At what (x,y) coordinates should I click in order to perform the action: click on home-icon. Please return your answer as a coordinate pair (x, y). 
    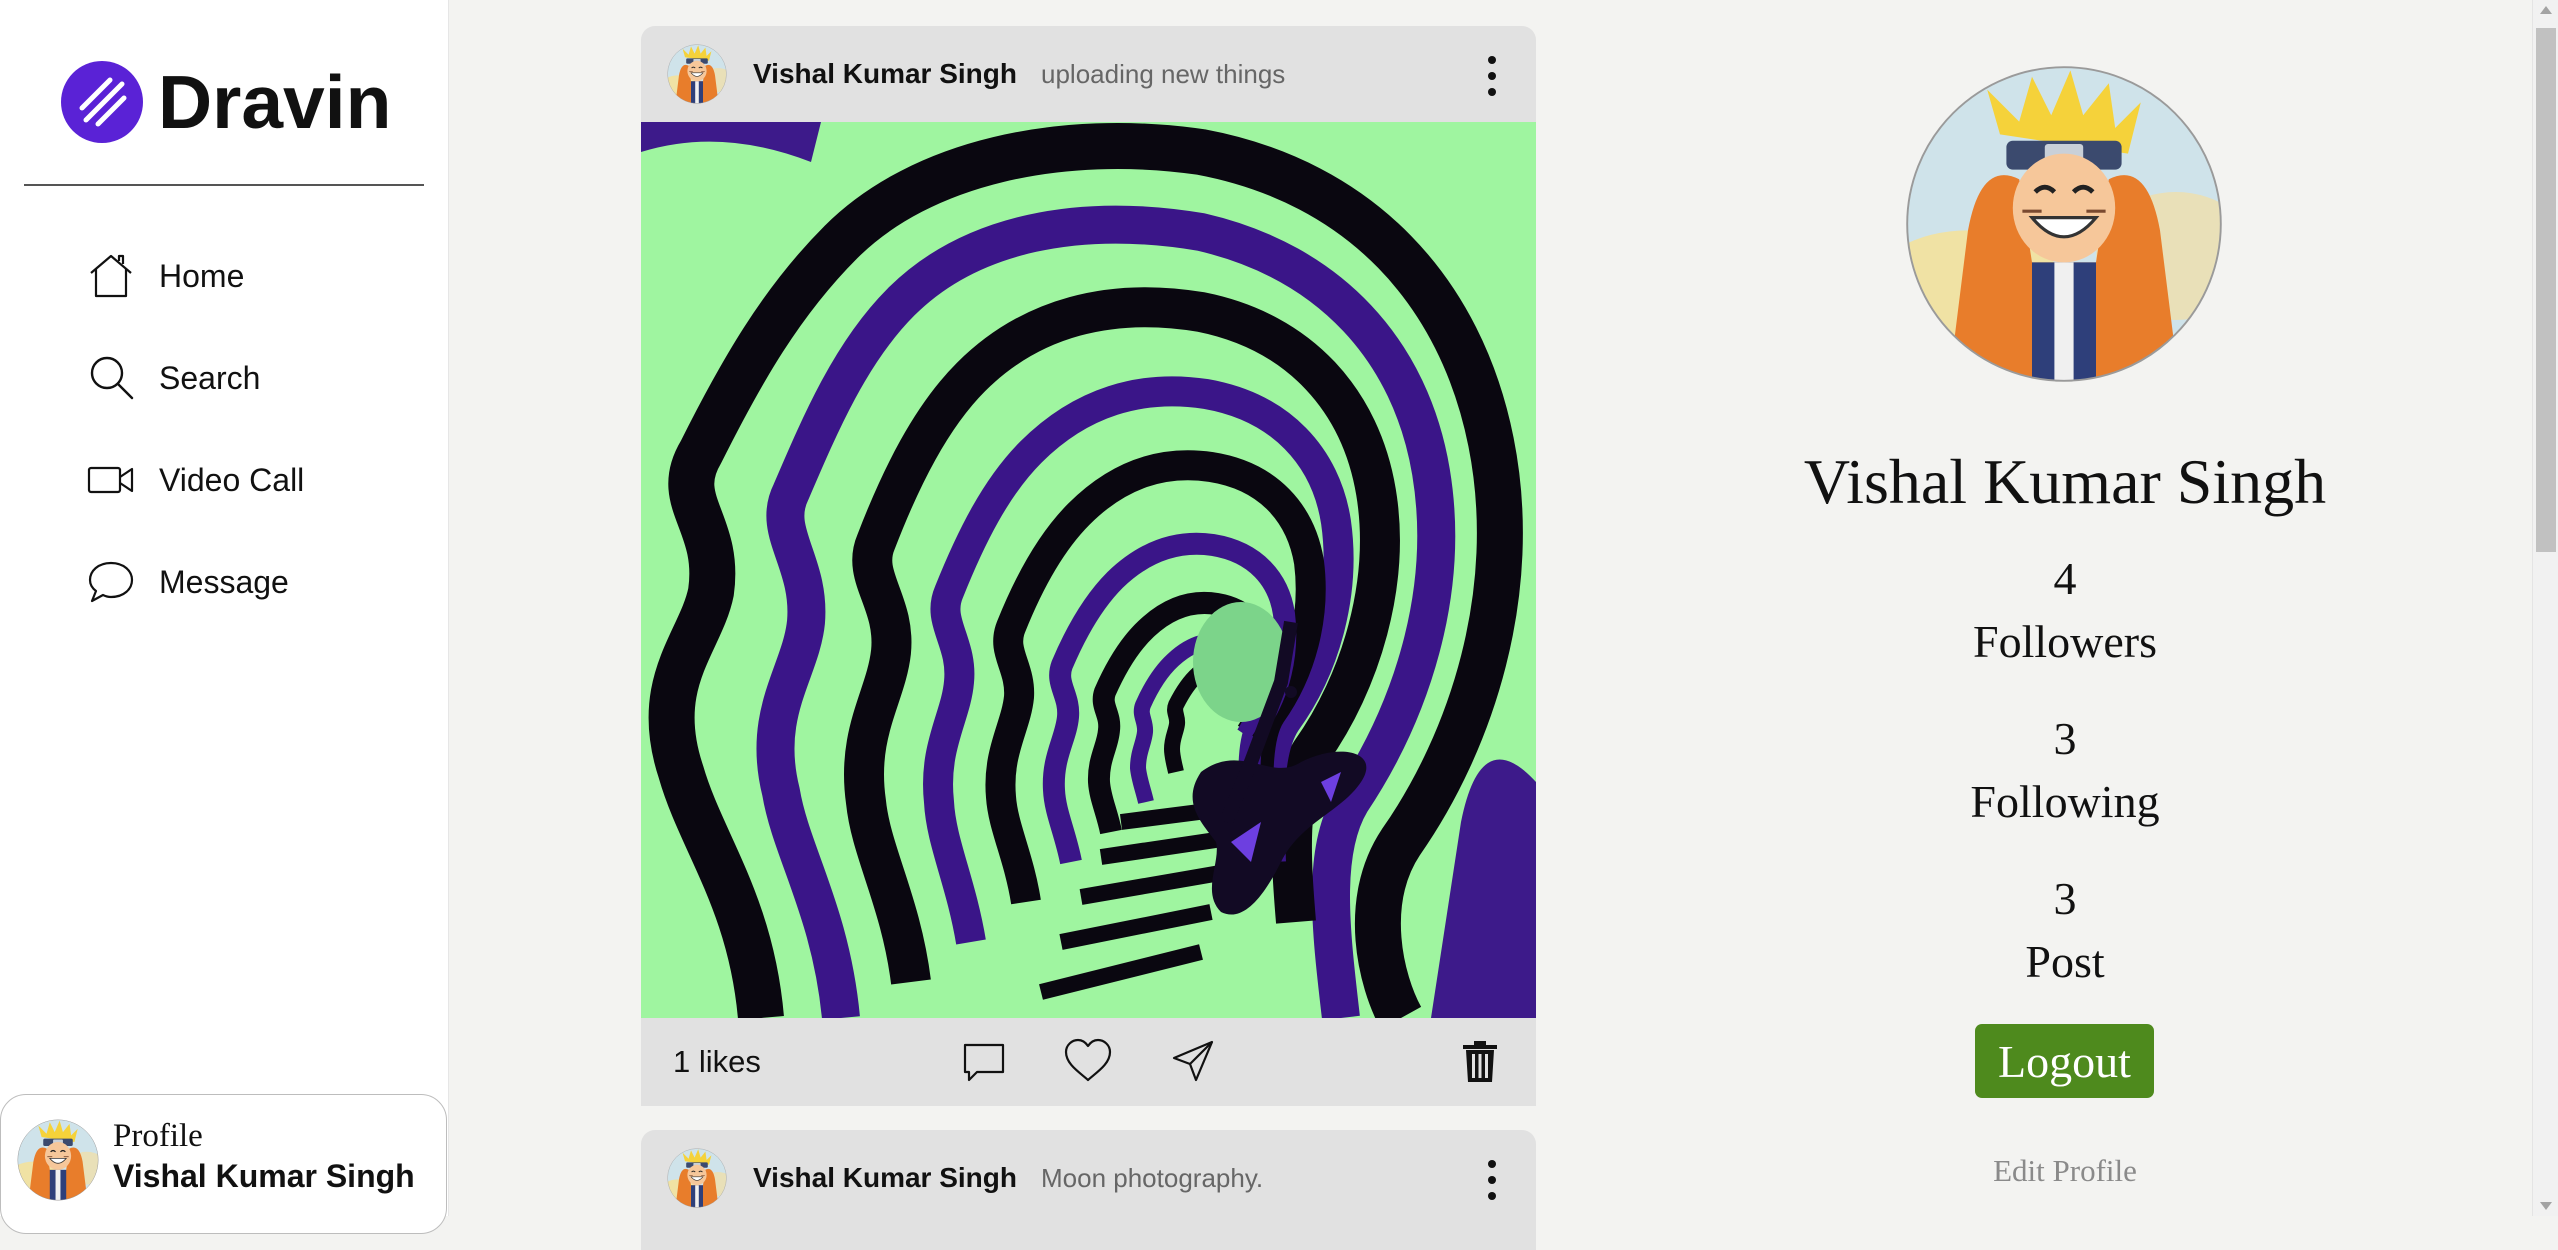
    Looking at the image, I should click on (111, 276).